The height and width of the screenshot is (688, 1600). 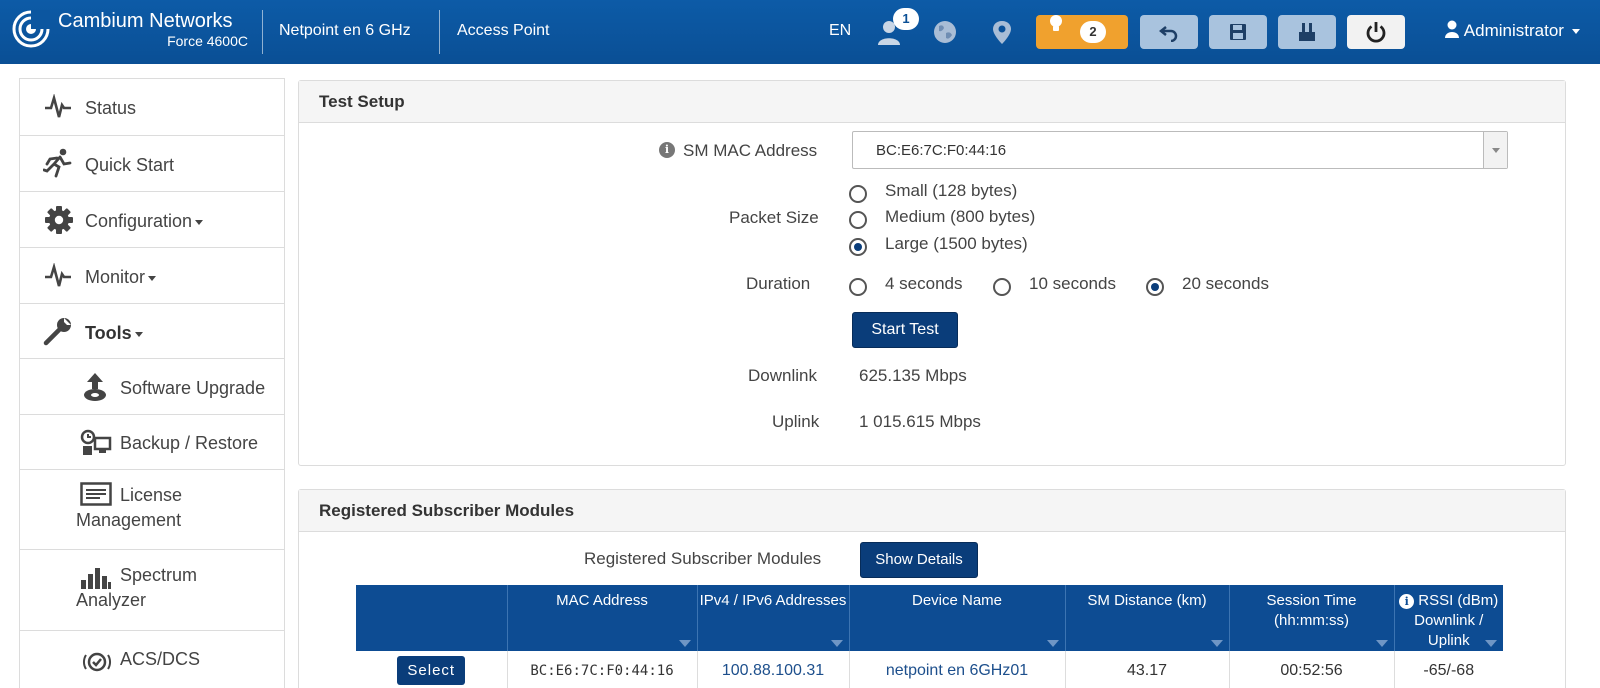 What do you see at coordinates (774, 217) in the screenshot?
I see `packet-size-label: Packet Size` at bounding box center [774, 217].